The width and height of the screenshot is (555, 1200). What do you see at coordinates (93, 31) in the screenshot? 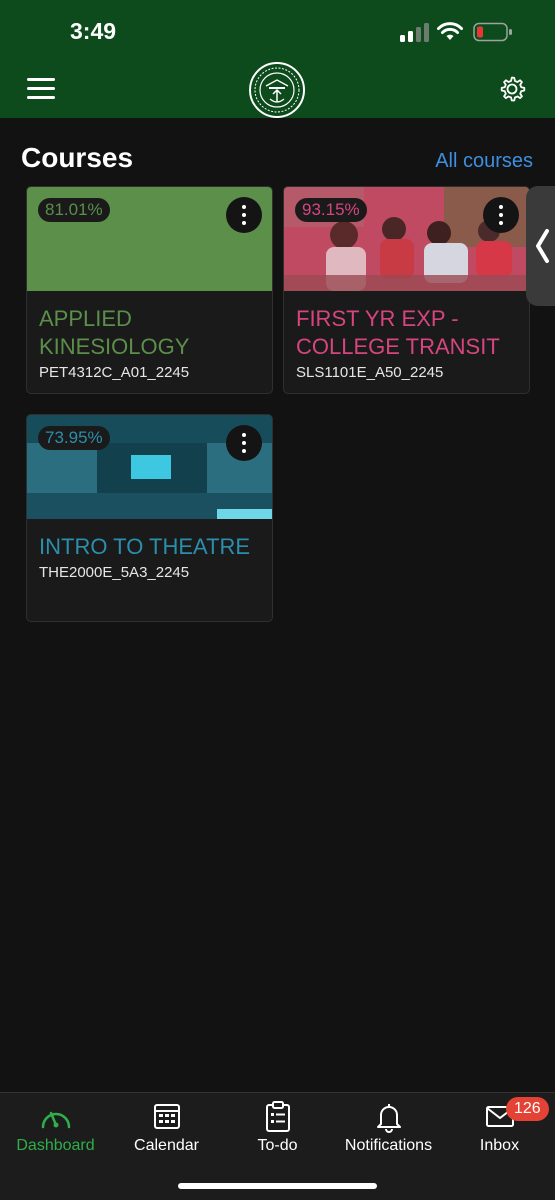
I see `status-time: 3:49` at bounding box center [93, 31].